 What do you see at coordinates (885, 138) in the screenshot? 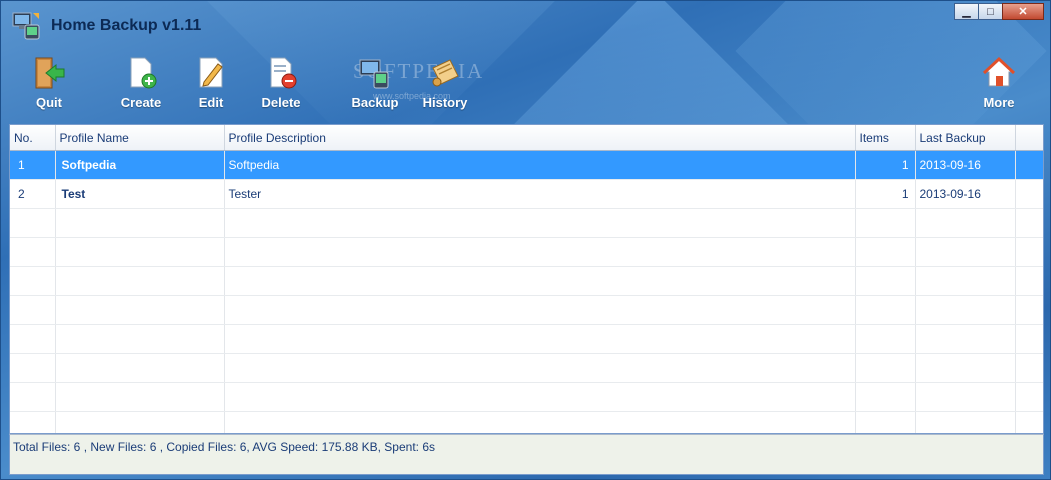
I see `column-header-items: Items` at bounding box center [885, 138].